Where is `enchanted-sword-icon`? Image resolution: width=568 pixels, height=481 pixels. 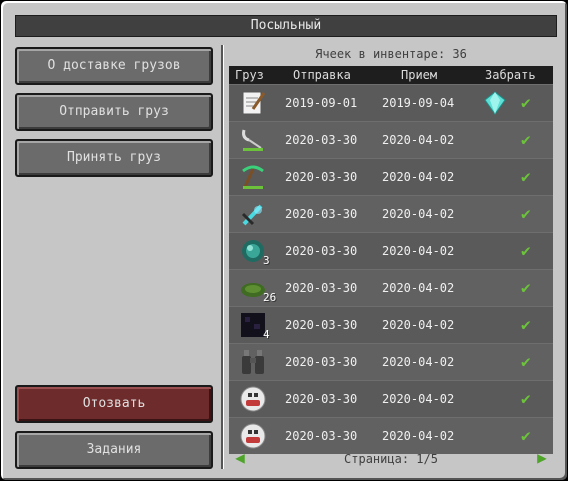
enchanted-sword-icon is located at coordinates (253, 214).